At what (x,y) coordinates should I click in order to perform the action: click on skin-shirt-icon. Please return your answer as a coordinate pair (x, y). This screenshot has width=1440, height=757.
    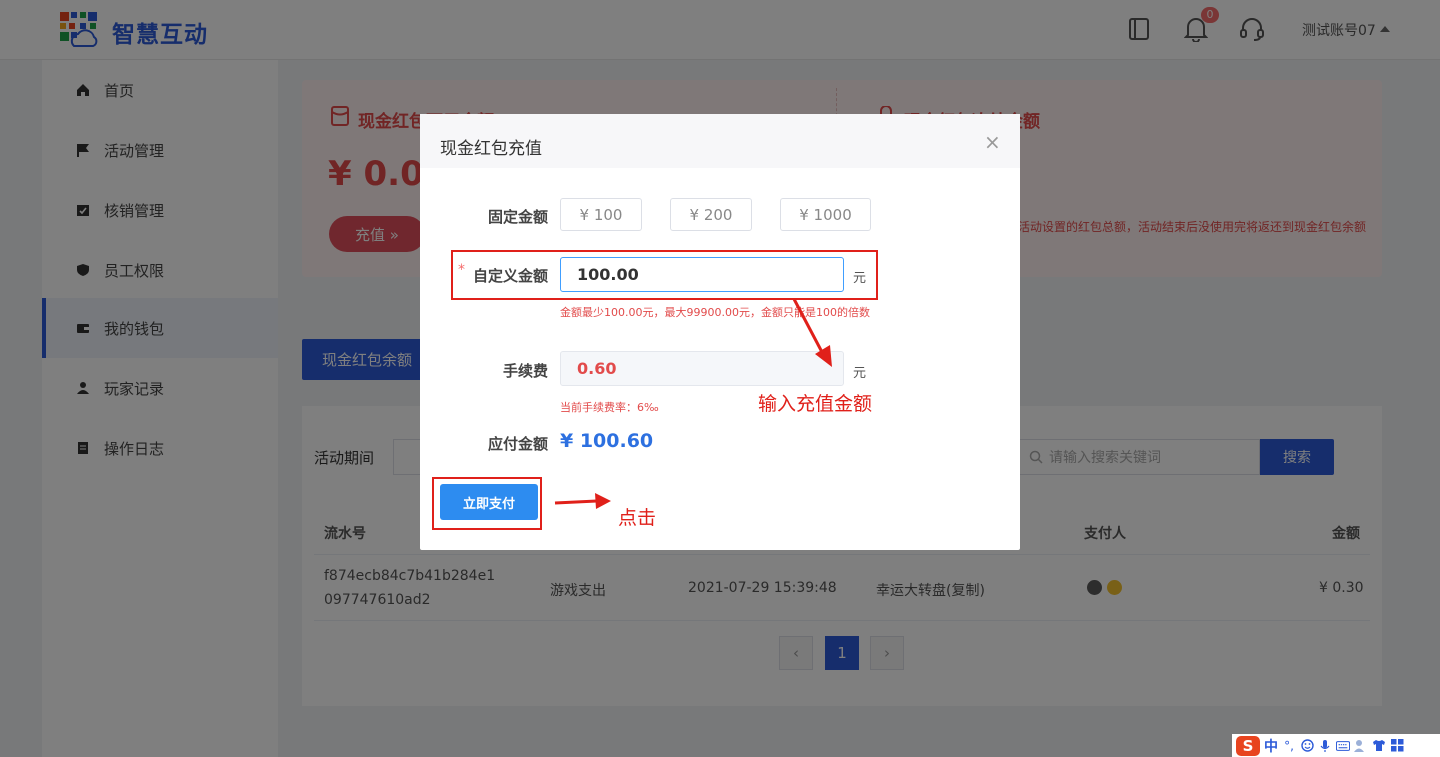
    Looking at the image, I should click on (1379, 746).